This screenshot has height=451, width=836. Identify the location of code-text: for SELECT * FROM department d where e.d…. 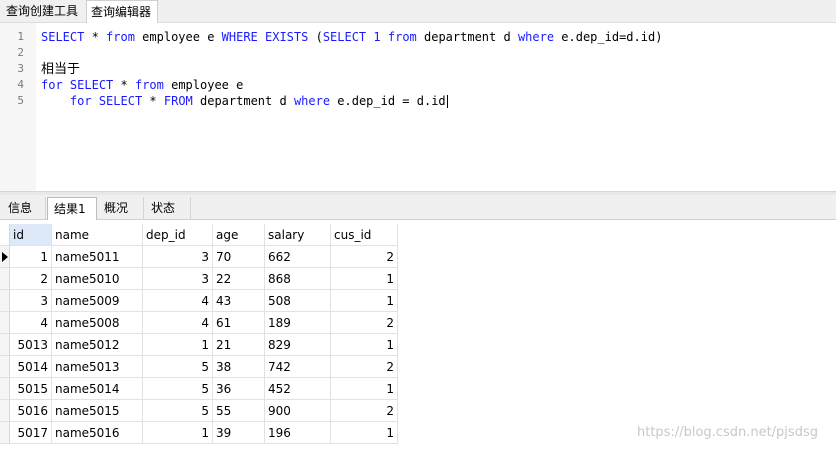
(258, 101).